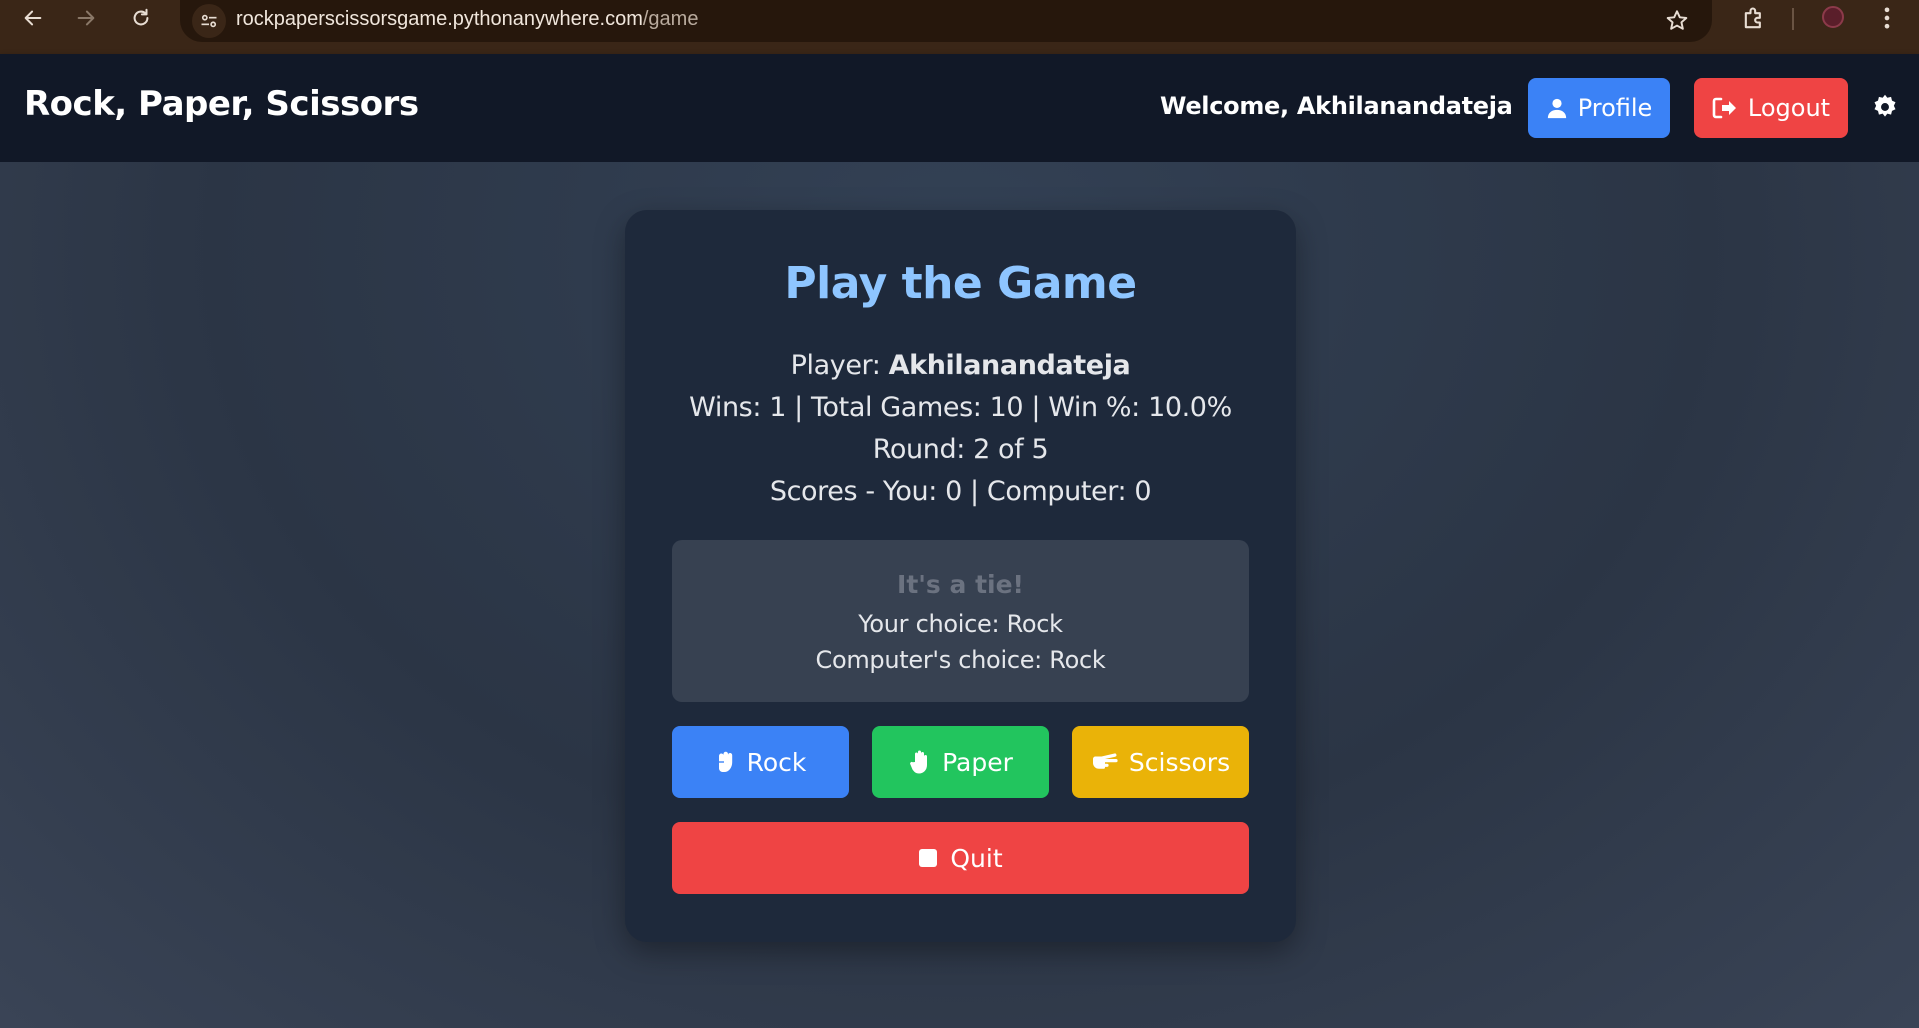 This screenshot has width=1919, height=1028. Describe the element at coordinates (776, 762) in the screenshot. I see `rock-label: Rock` at that location.